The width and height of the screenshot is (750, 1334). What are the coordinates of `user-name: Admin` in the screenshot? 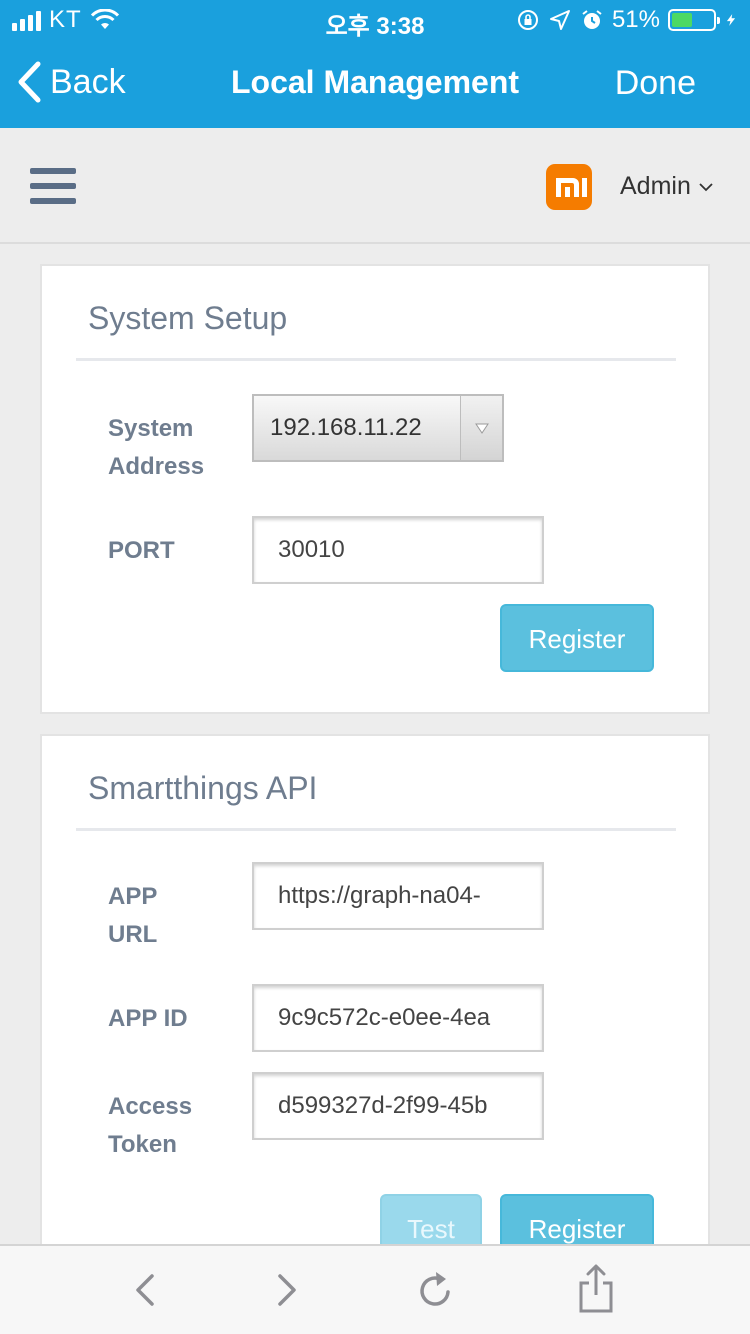 It's located at (655, 186).